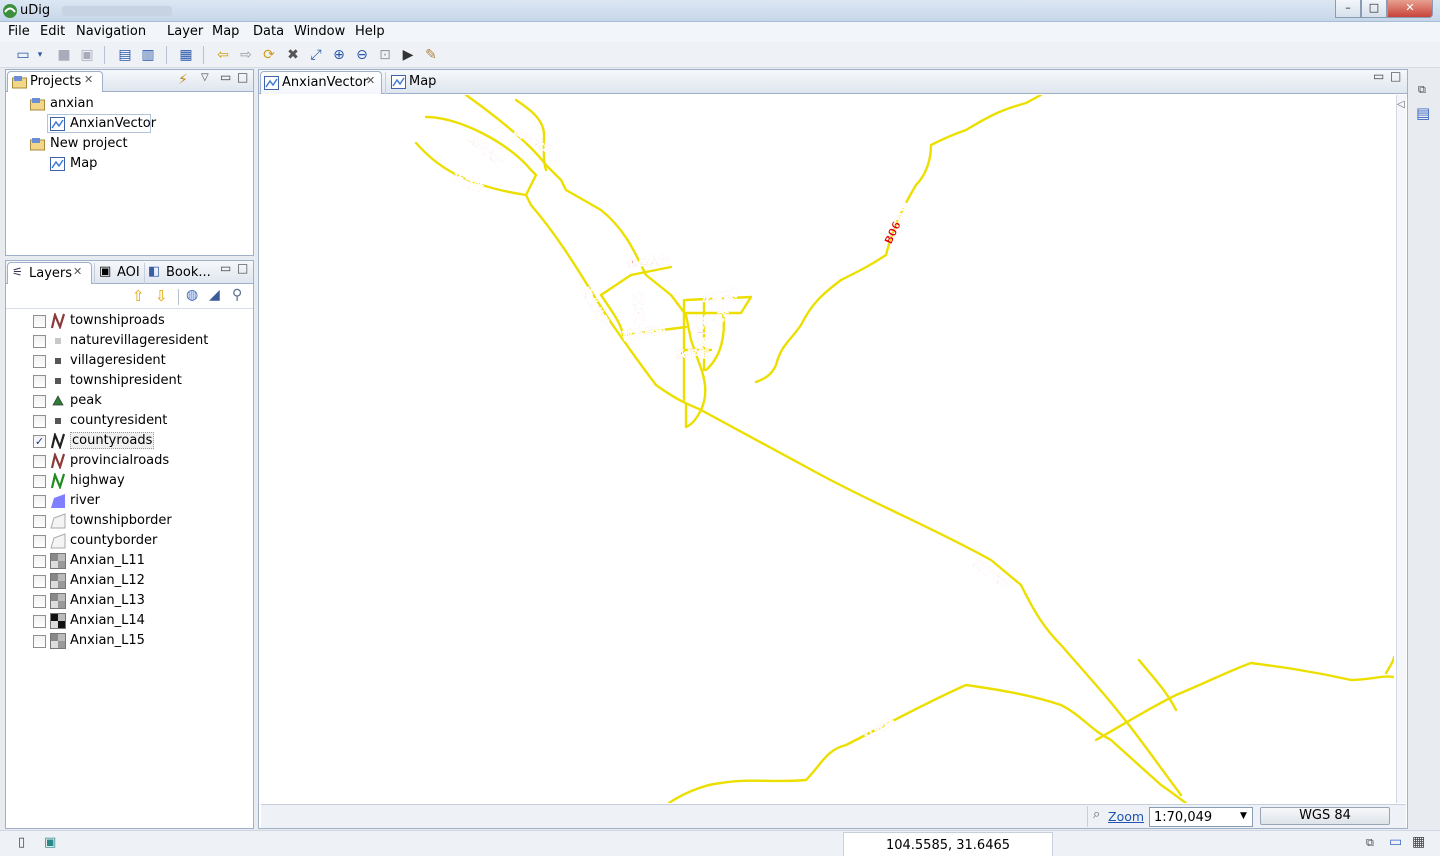  Describe the element at coordinates (50, 842) in the screenshot. I see `status-map-icon: ▣` at that location.